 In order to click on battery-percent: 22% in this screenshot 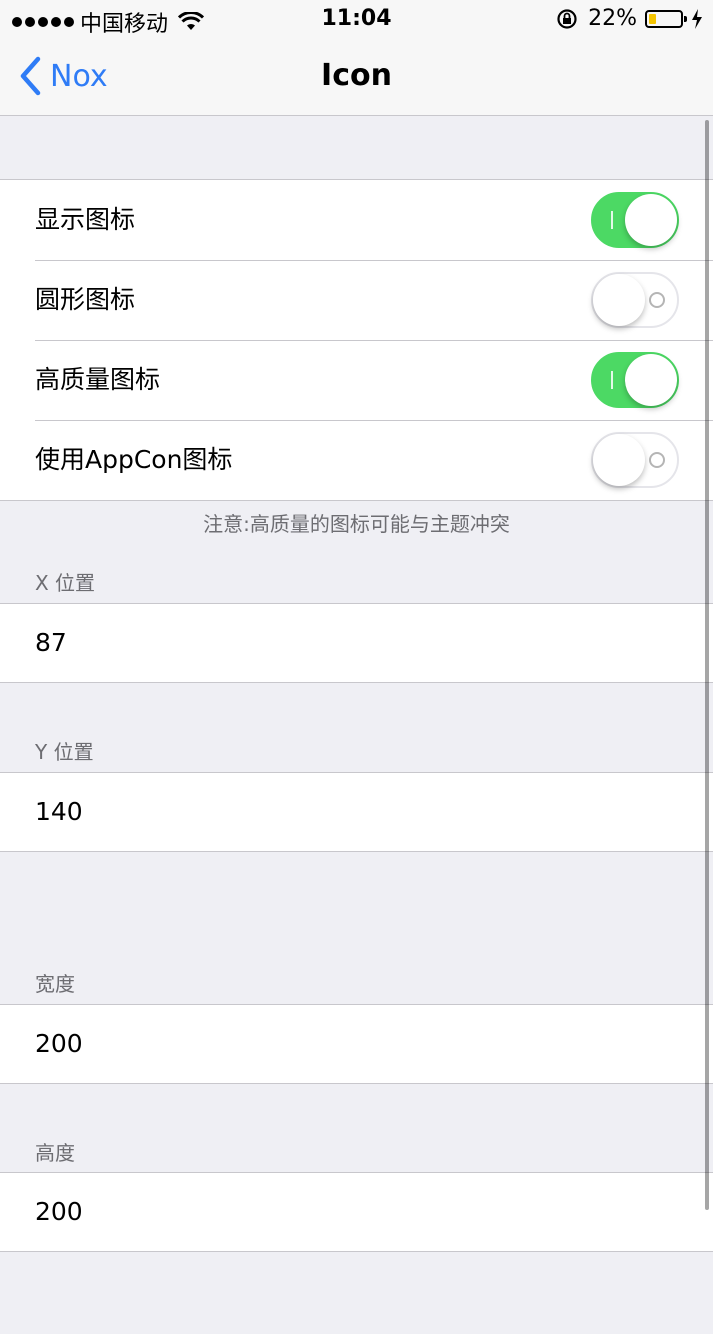, I will do `click(612, 18)`.